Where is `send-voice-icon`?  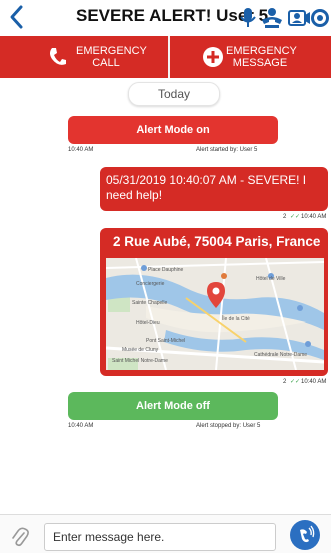 send-voice-icon is located at coordinates (305, 535).